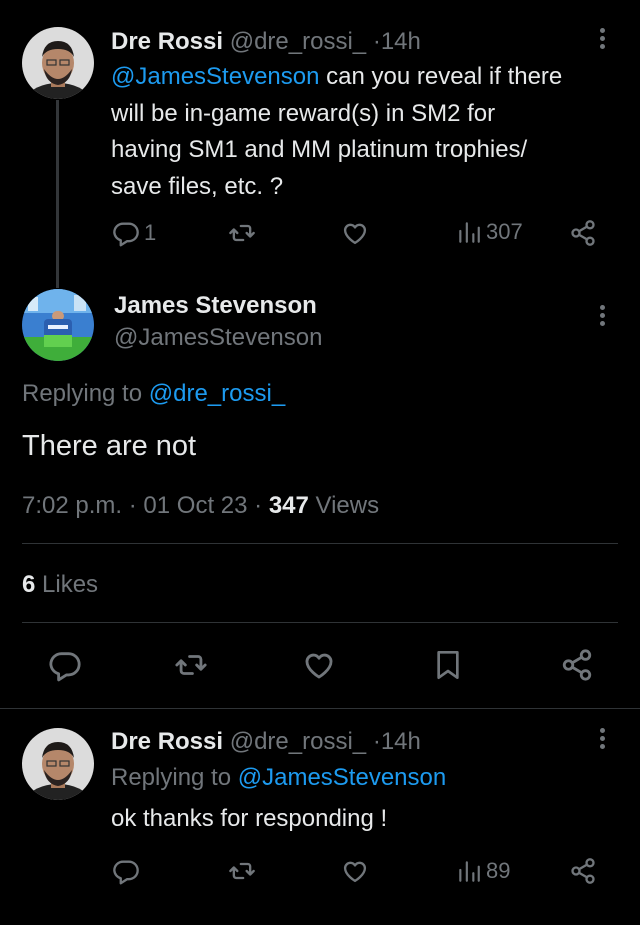 Image resolution: width=640 pixels, height=925 pixels. I want to click on replying-handle: @JamesStevenson, so click(342, 777).